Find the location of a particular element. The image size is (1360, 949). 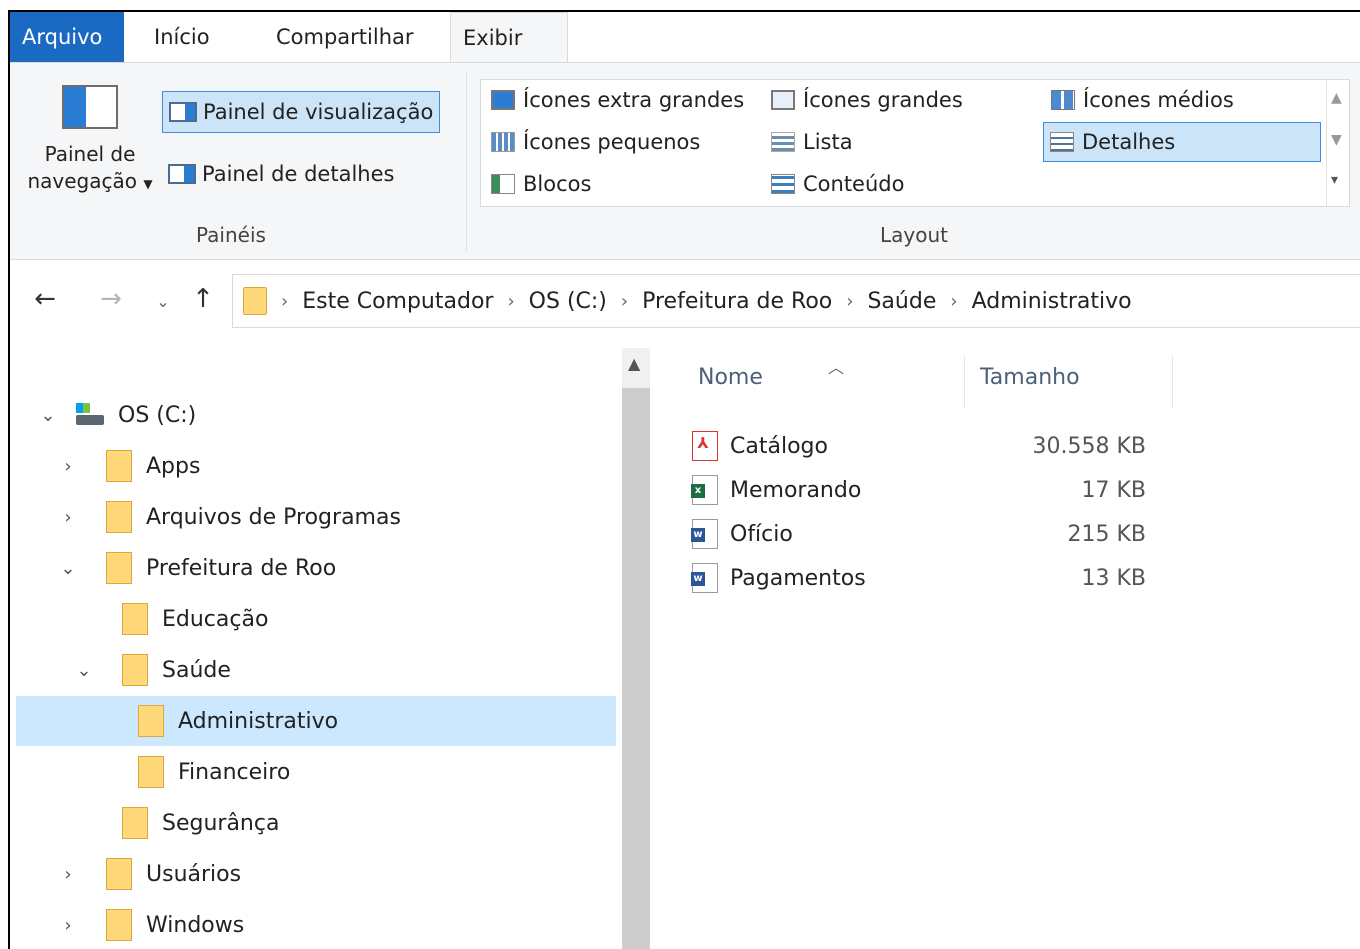

layout-details: Detalhes is located at coordinates (1182, 142).